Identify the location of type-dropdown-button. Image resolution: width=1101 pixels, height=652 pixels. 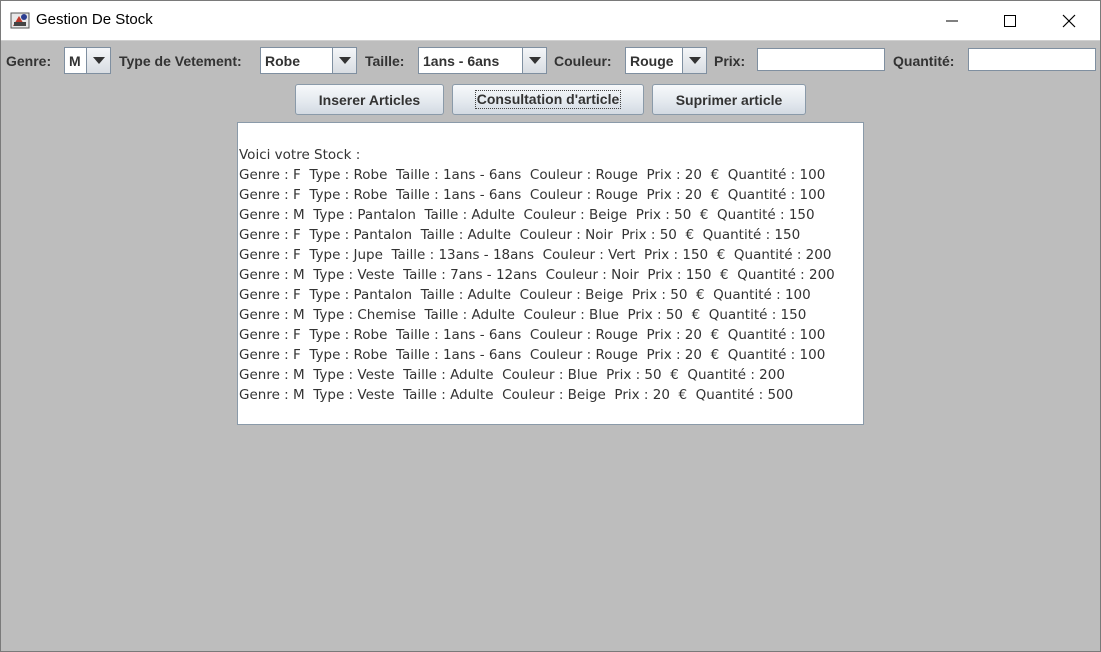
(344, 60).